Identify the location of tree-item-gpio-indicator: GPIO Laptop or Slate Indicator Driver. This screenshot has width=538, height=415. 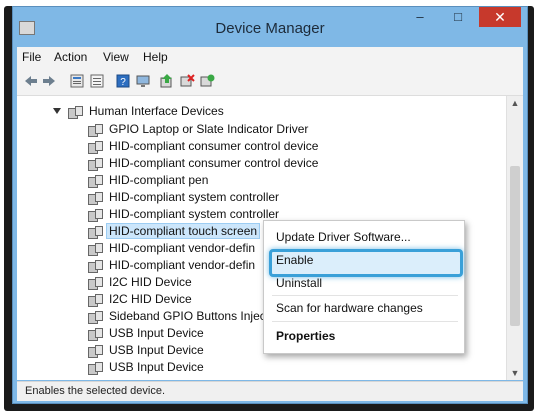
(197, 130).